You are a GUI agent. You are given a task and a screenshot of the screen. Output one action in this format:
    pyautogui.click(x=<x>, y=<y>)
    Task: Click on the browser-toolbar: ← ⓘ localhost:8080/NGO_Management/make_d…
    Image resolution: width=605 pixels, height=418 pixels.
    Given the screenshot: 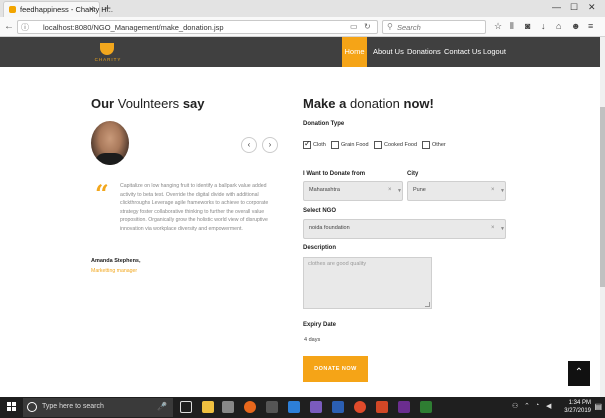 What is the action you would take?
    pyautogui.click(x=302, y=27)
    